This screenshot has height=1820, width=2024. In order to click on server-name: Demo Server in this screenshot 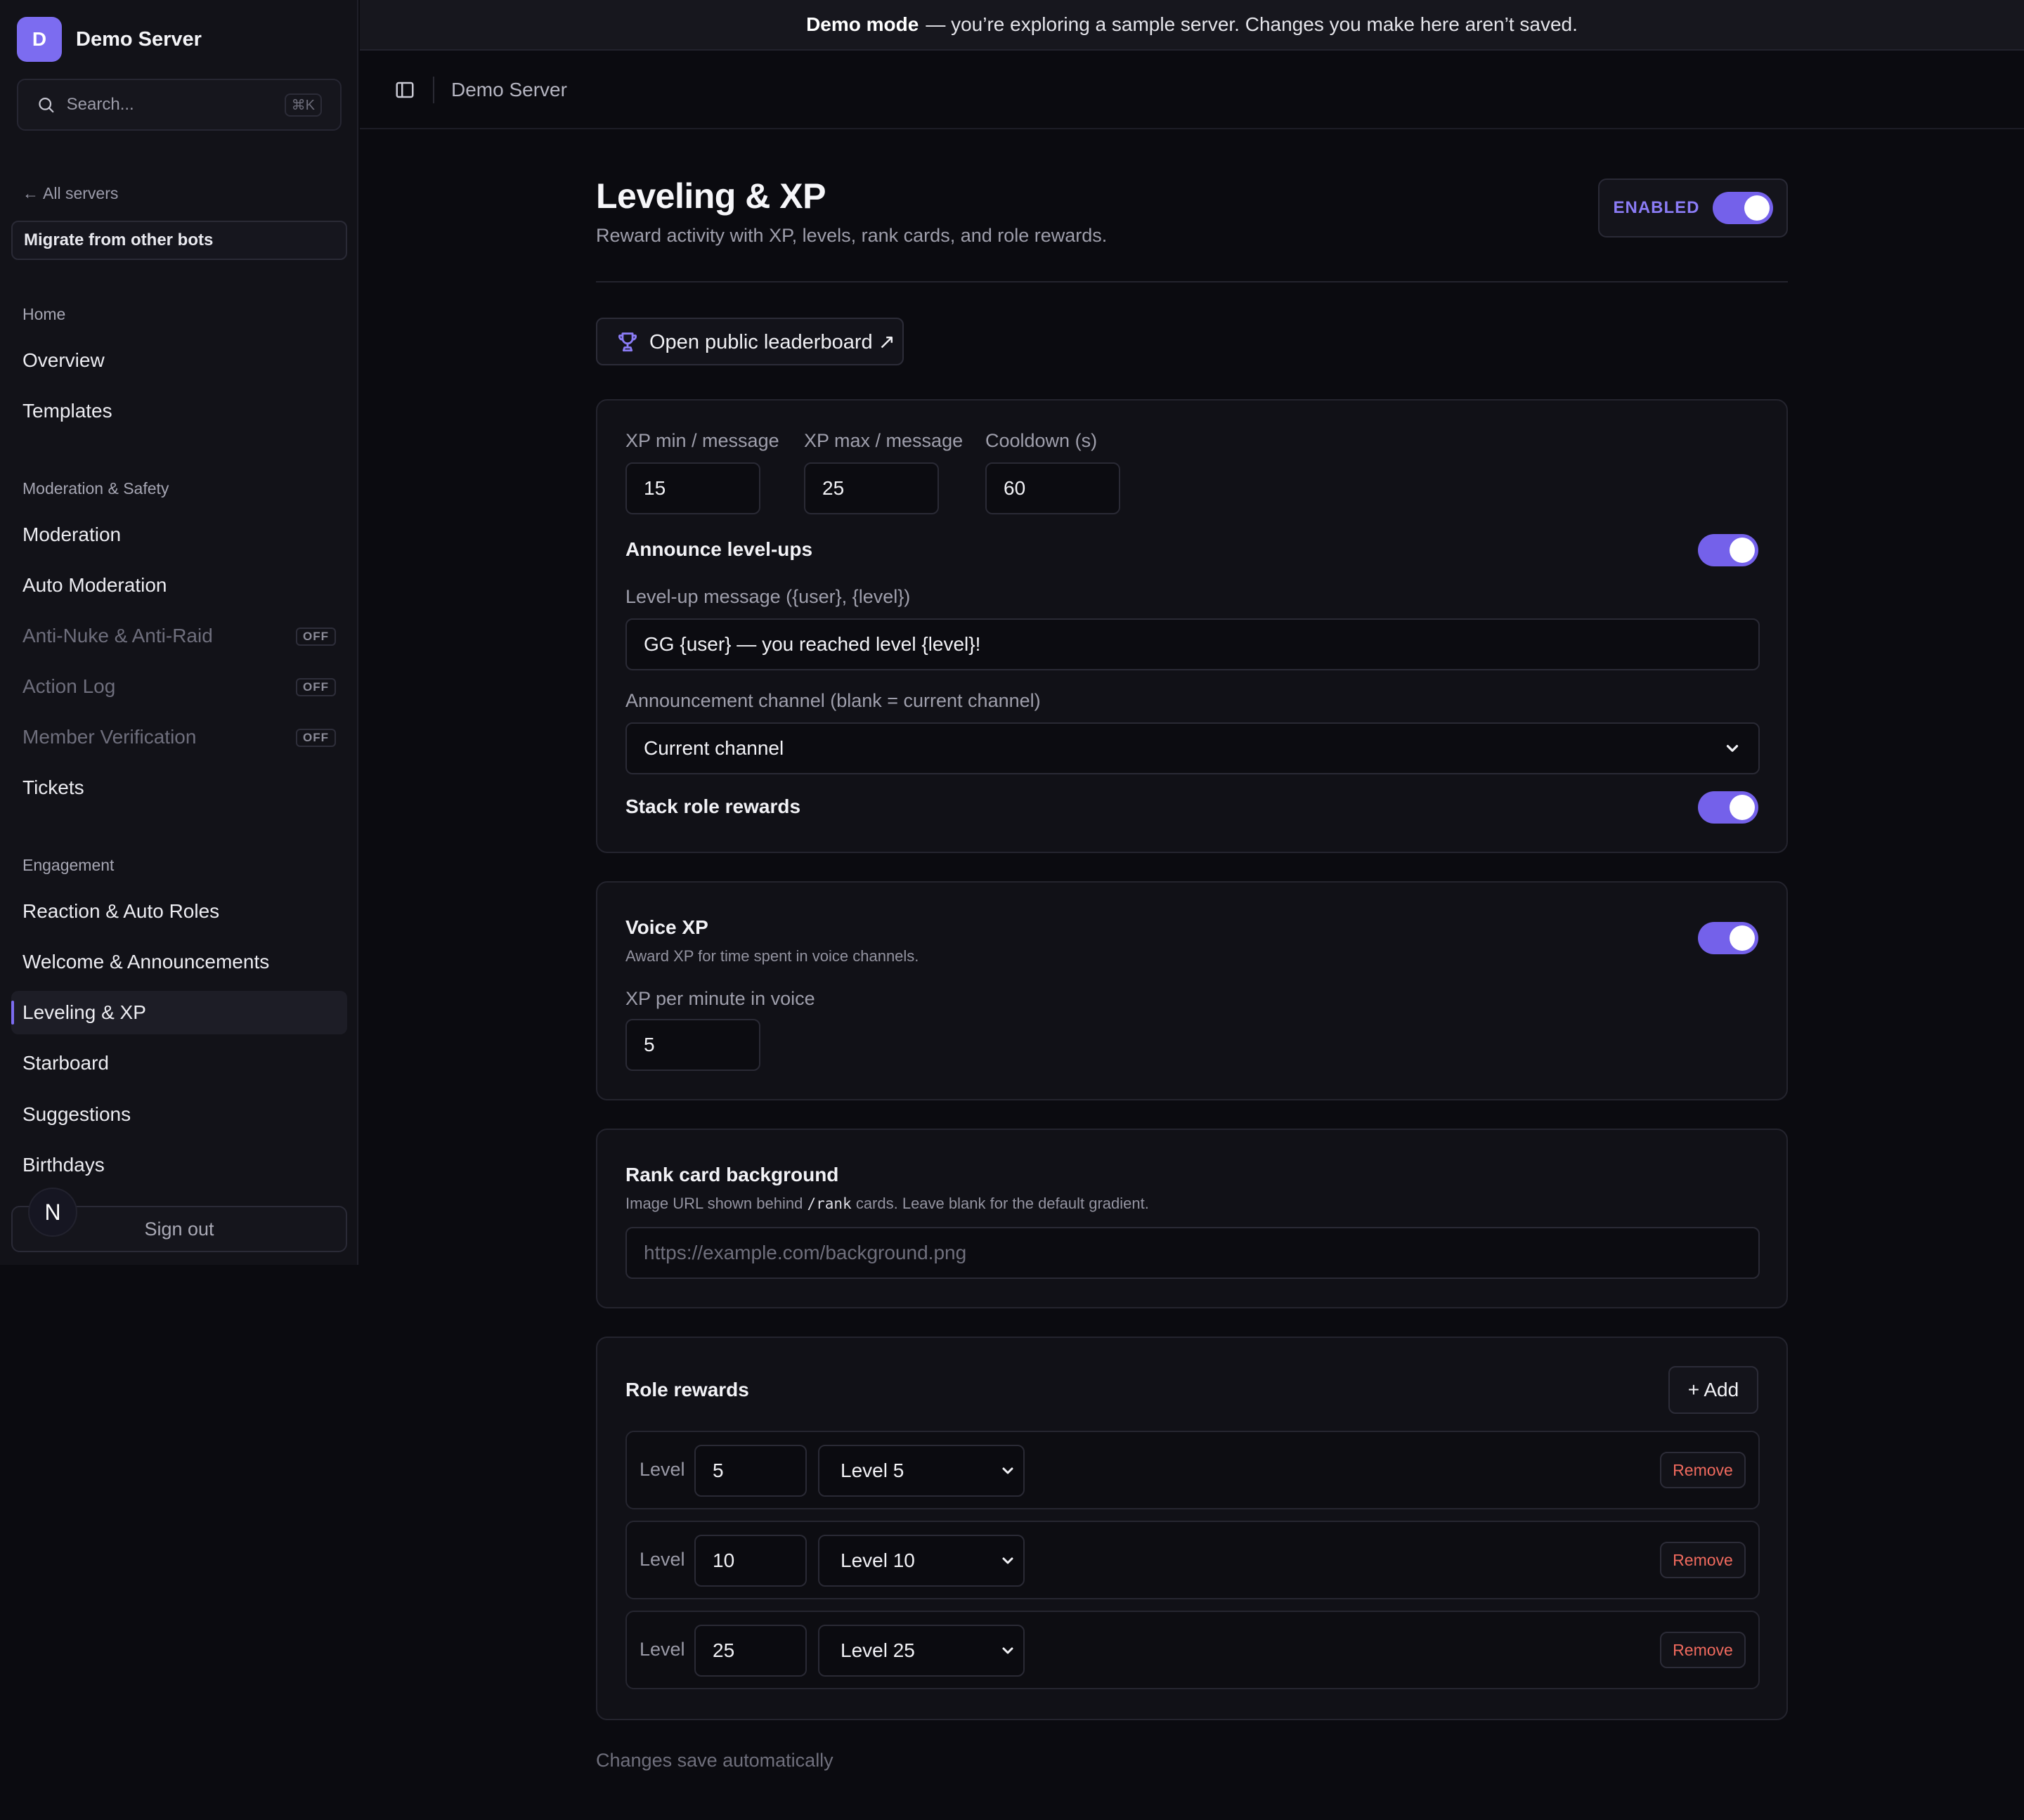, I will do `click(139, 39)`.